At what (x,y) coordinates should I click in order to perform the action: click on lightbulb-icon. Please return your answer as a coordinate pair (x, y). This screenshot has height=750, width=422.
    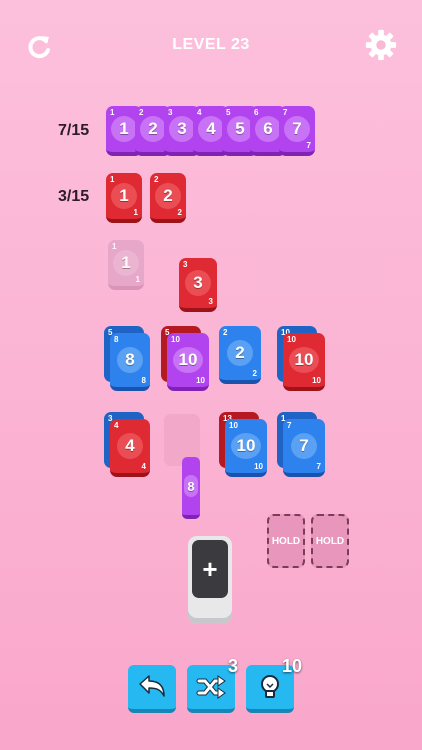
    Looking at the image, I should click on (270, 686).